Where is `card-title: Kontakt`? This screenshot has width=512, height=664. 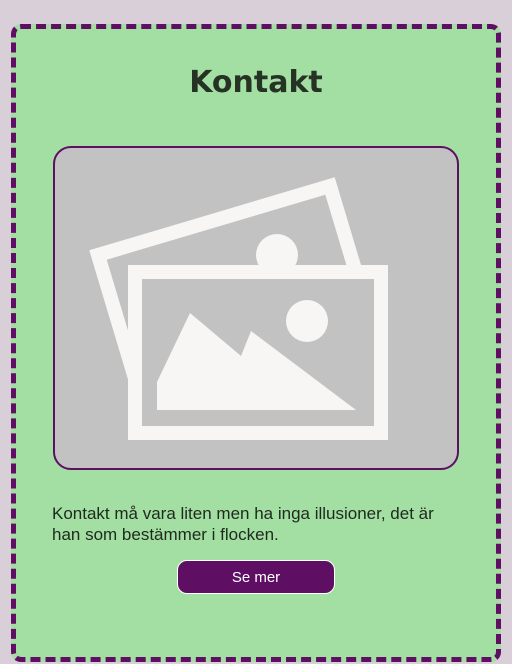
card-title: Kontakt is located at coordinates (256, 82).